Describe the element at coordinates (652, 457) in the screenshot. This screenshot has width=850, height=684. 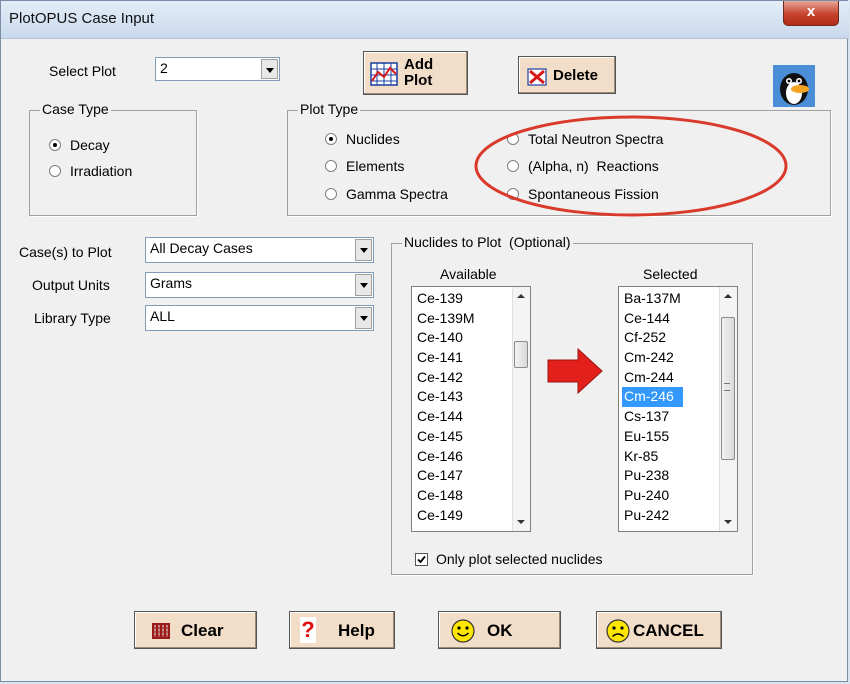
I see `list-item: Kr-85` at that location.